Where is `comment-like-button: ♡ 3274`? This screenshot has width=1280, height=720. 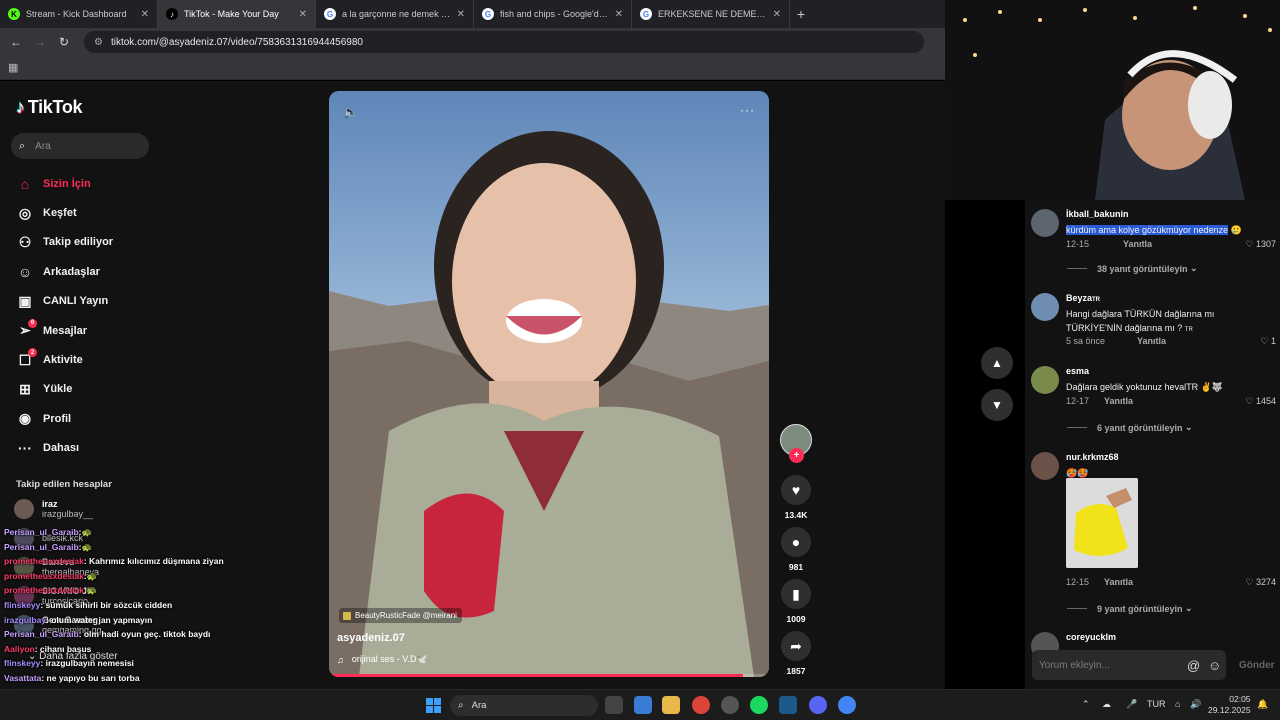 comment-like-button: ♡ 3274 is located at coordinates (1260, 582).